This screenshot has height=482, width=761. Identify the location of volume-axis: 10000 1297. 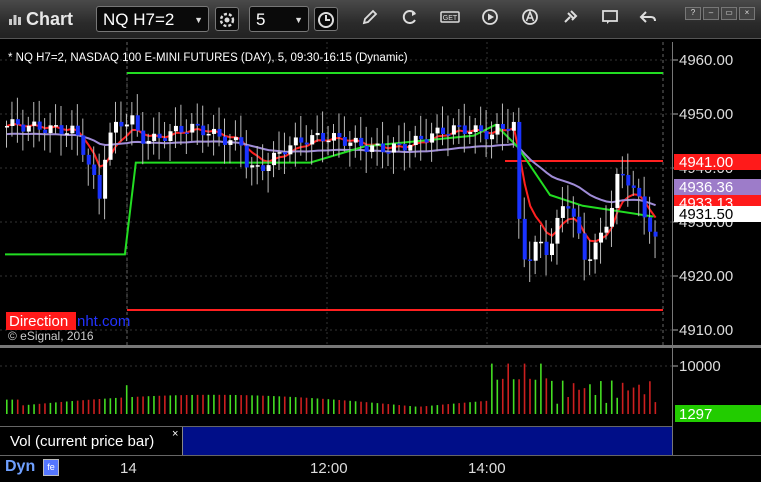
(716, 387).